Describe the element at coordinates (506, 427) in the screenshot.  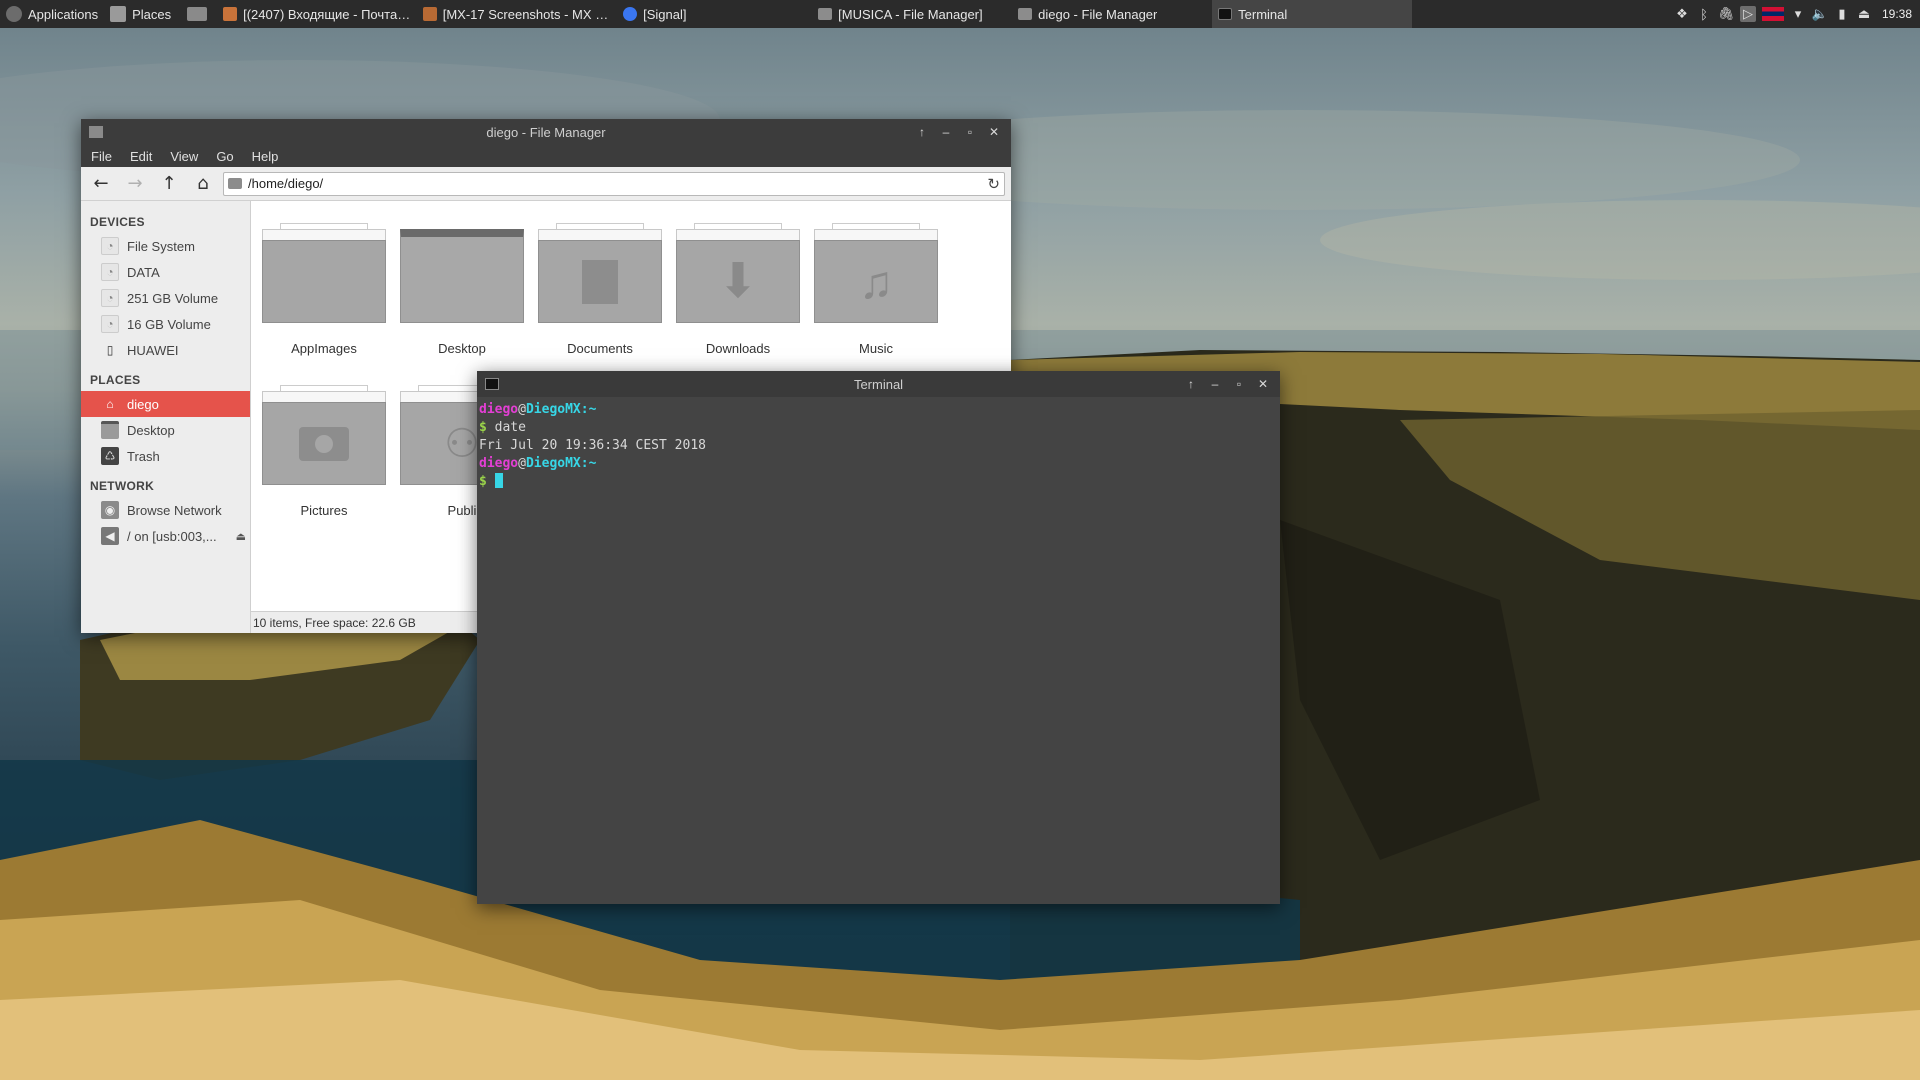
I see `command-text: date` at that location.